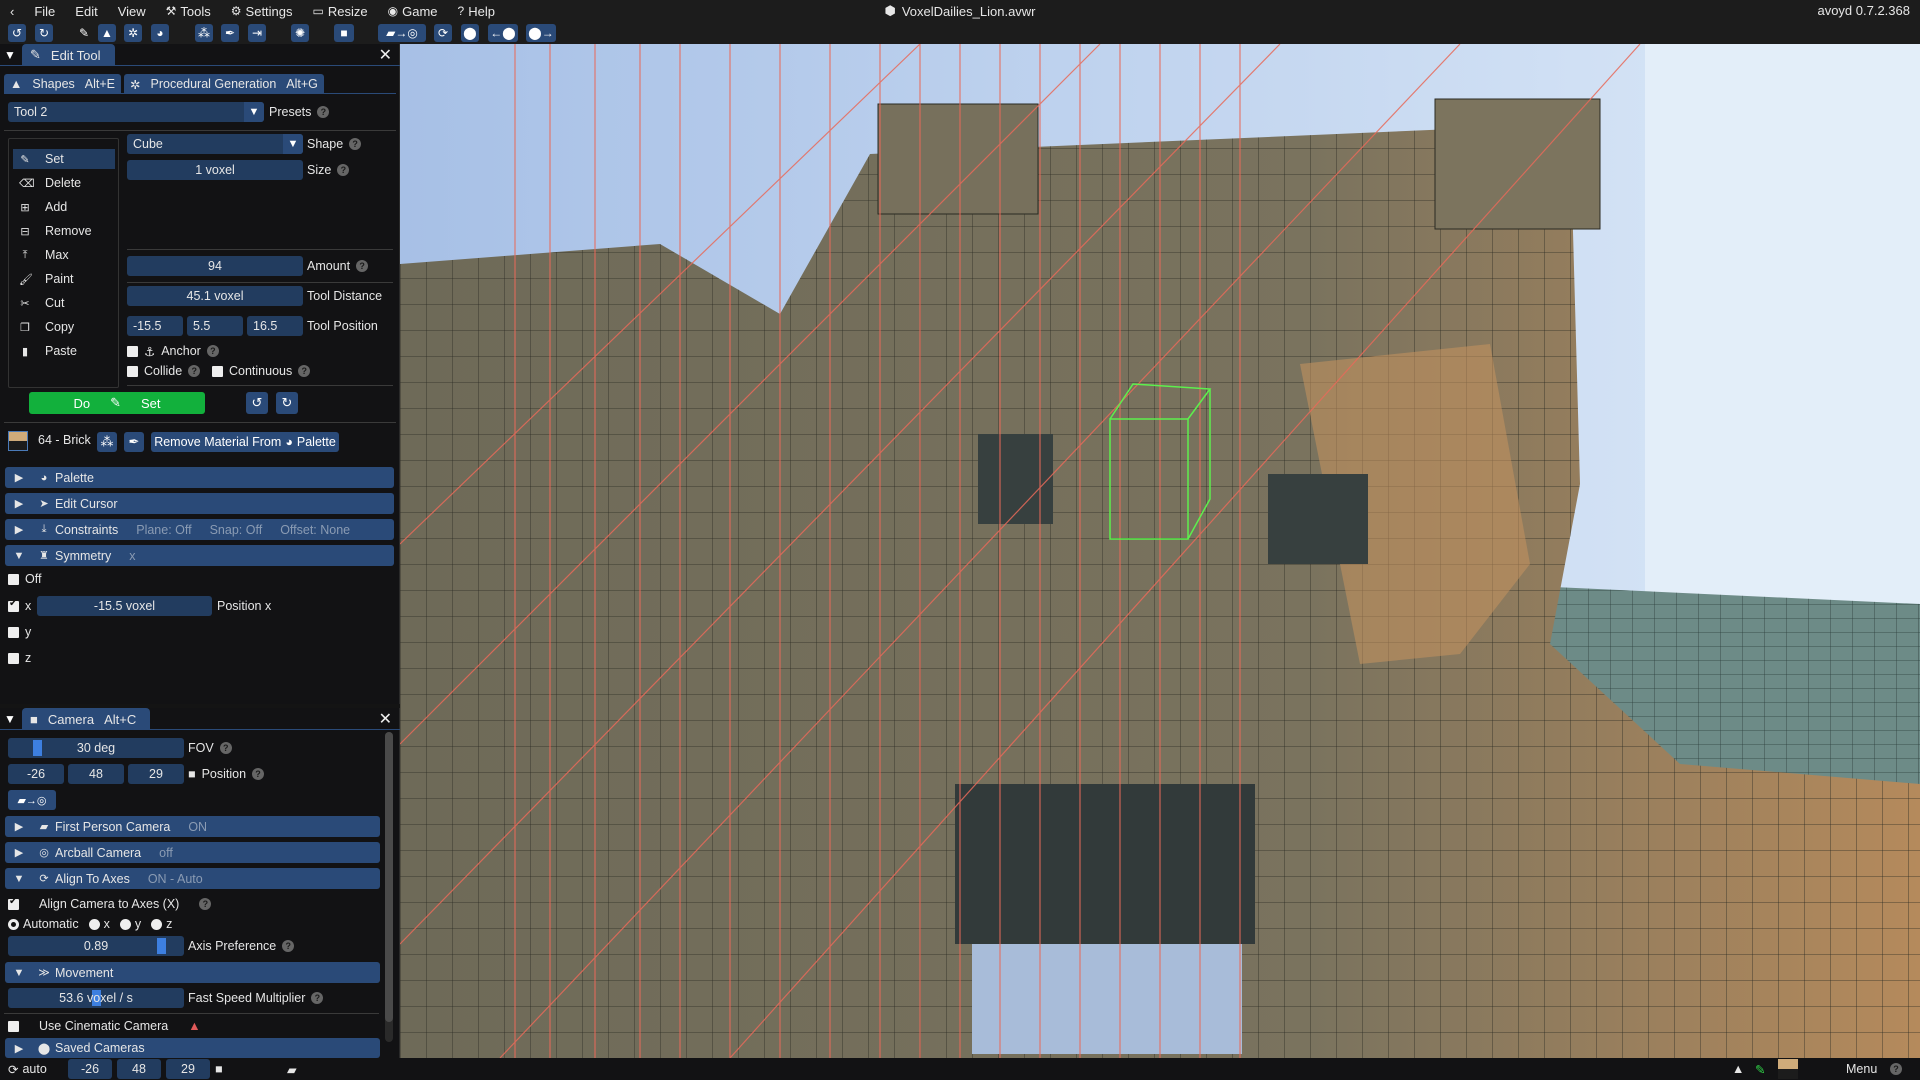 Image resolution: width=1920 pixels, height=1080 pixels. I want to click on mode-delete: ⌫ Delete, so click(64, 183).